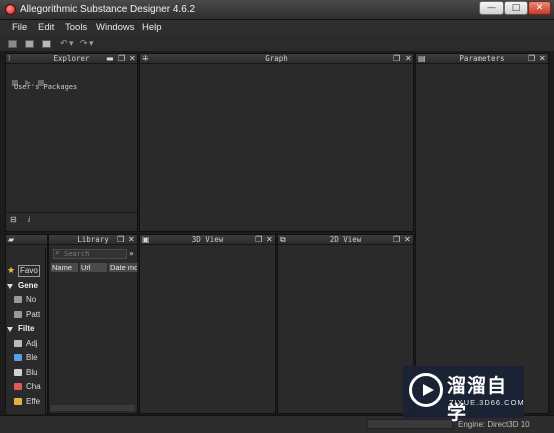 The height and width of the screenshot is (433, 554). What do you see at coordinates (93, 408) in the screenshot?
I see `library-horizontal-scrollbar` at bounding box center [93, 408].